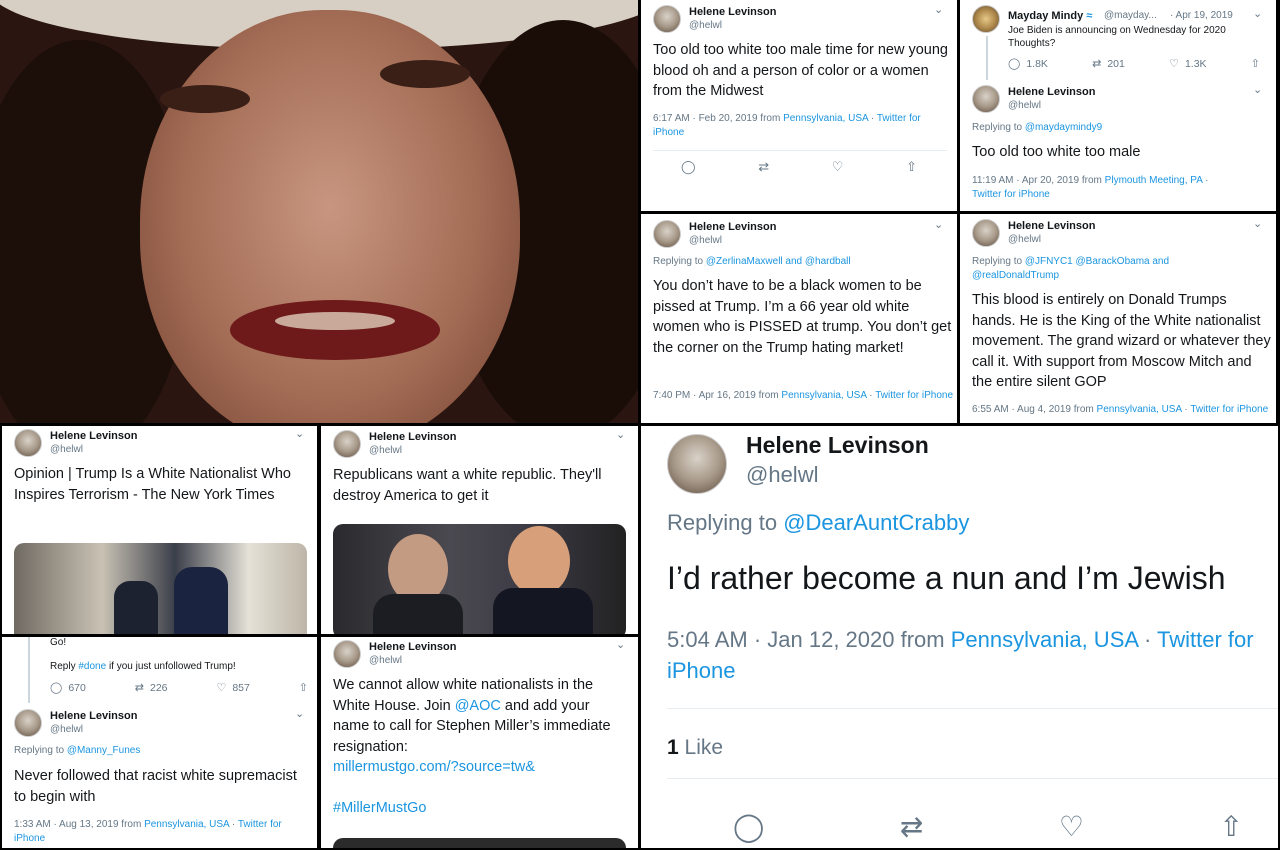 This screenshot has height=850, width=1280. Describe the element at coordinates (986, 19) in the screenshot. I see `parent-avatar` at that location.